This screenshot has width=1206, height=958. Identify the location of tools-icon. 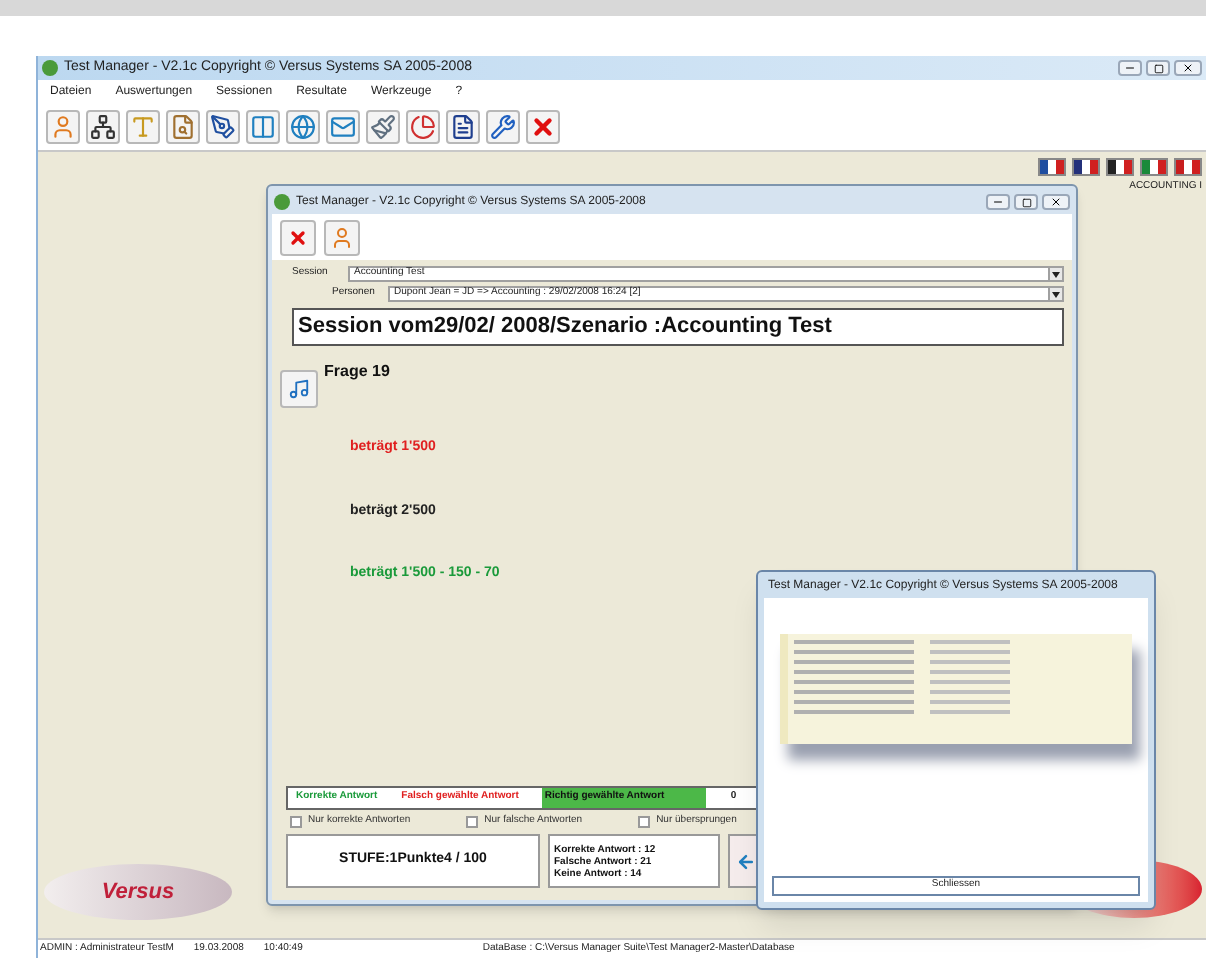
(503, 127).